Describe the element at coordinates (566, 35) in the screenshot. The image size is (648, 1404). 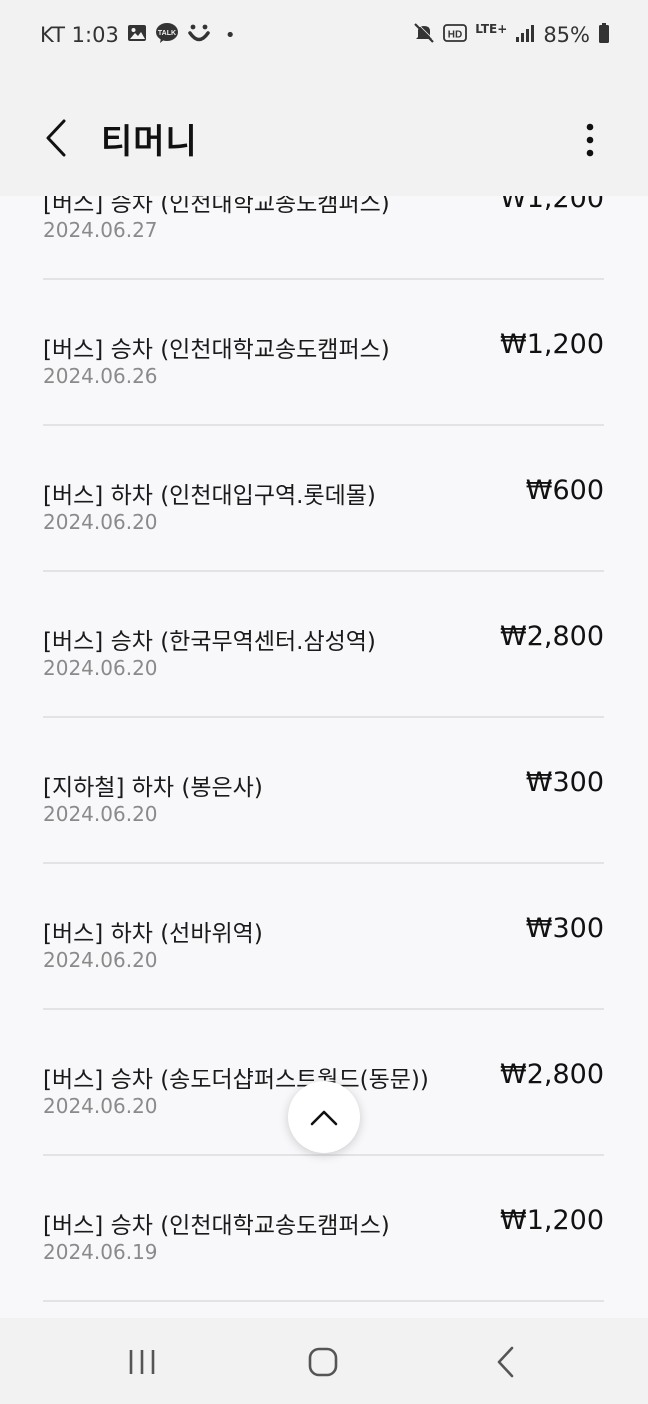
I see `battery-percent: 85%` at that location.